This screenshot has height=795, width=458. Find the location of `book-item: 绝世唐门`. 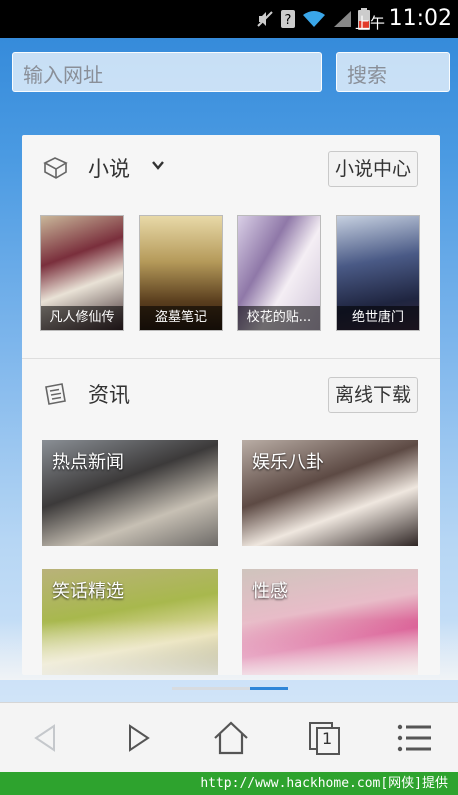

book-item: 绝世唐门 is located at coordinates (378, 273).